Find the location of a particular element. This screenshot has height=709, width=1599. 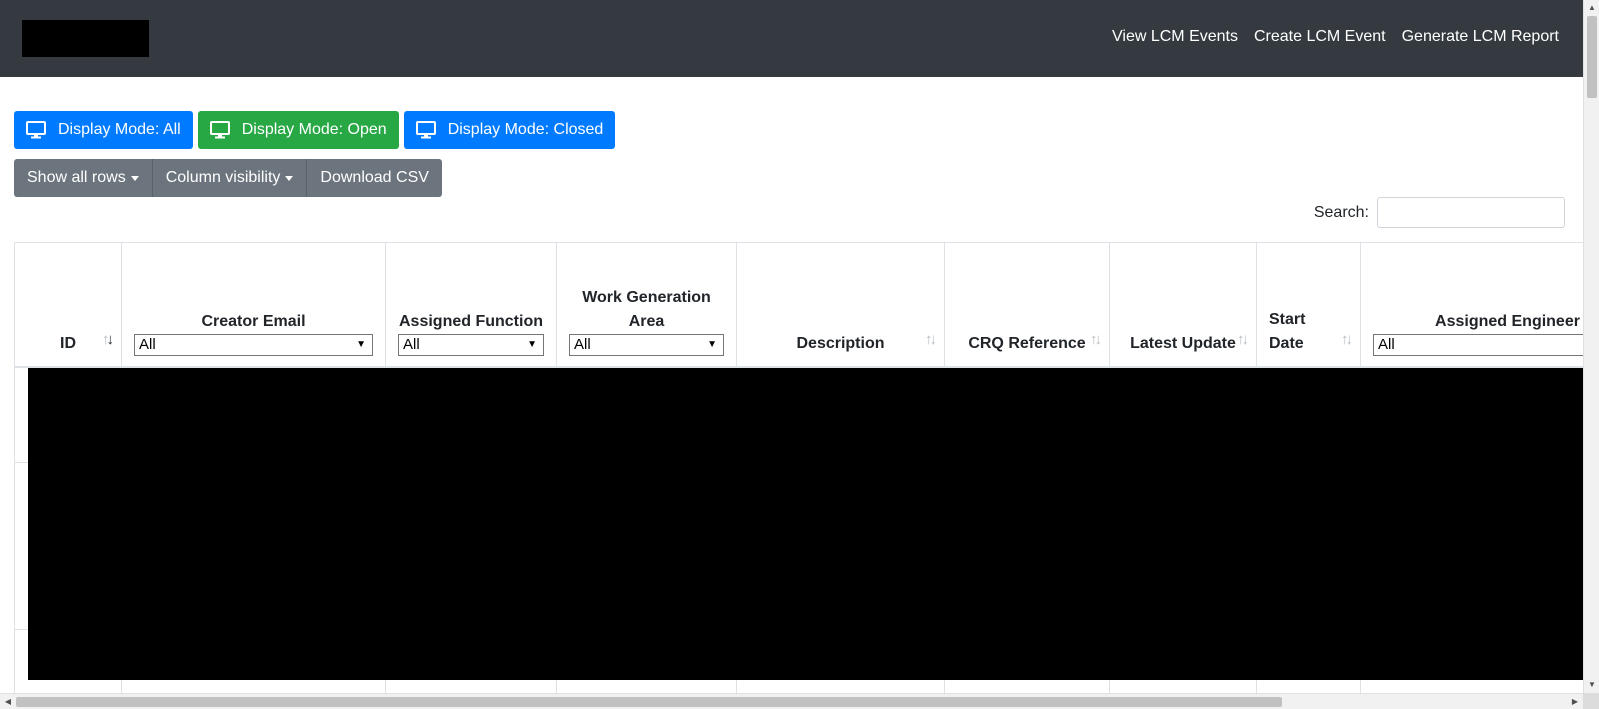

nav-link-create-lcm-event: Create LCM Event is located at coordinates (1320, 37).